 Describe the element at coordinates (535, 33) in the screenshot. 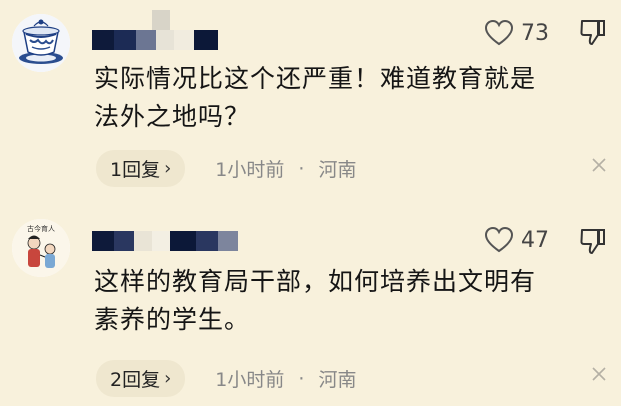

I see `like-count: 73` at that location.